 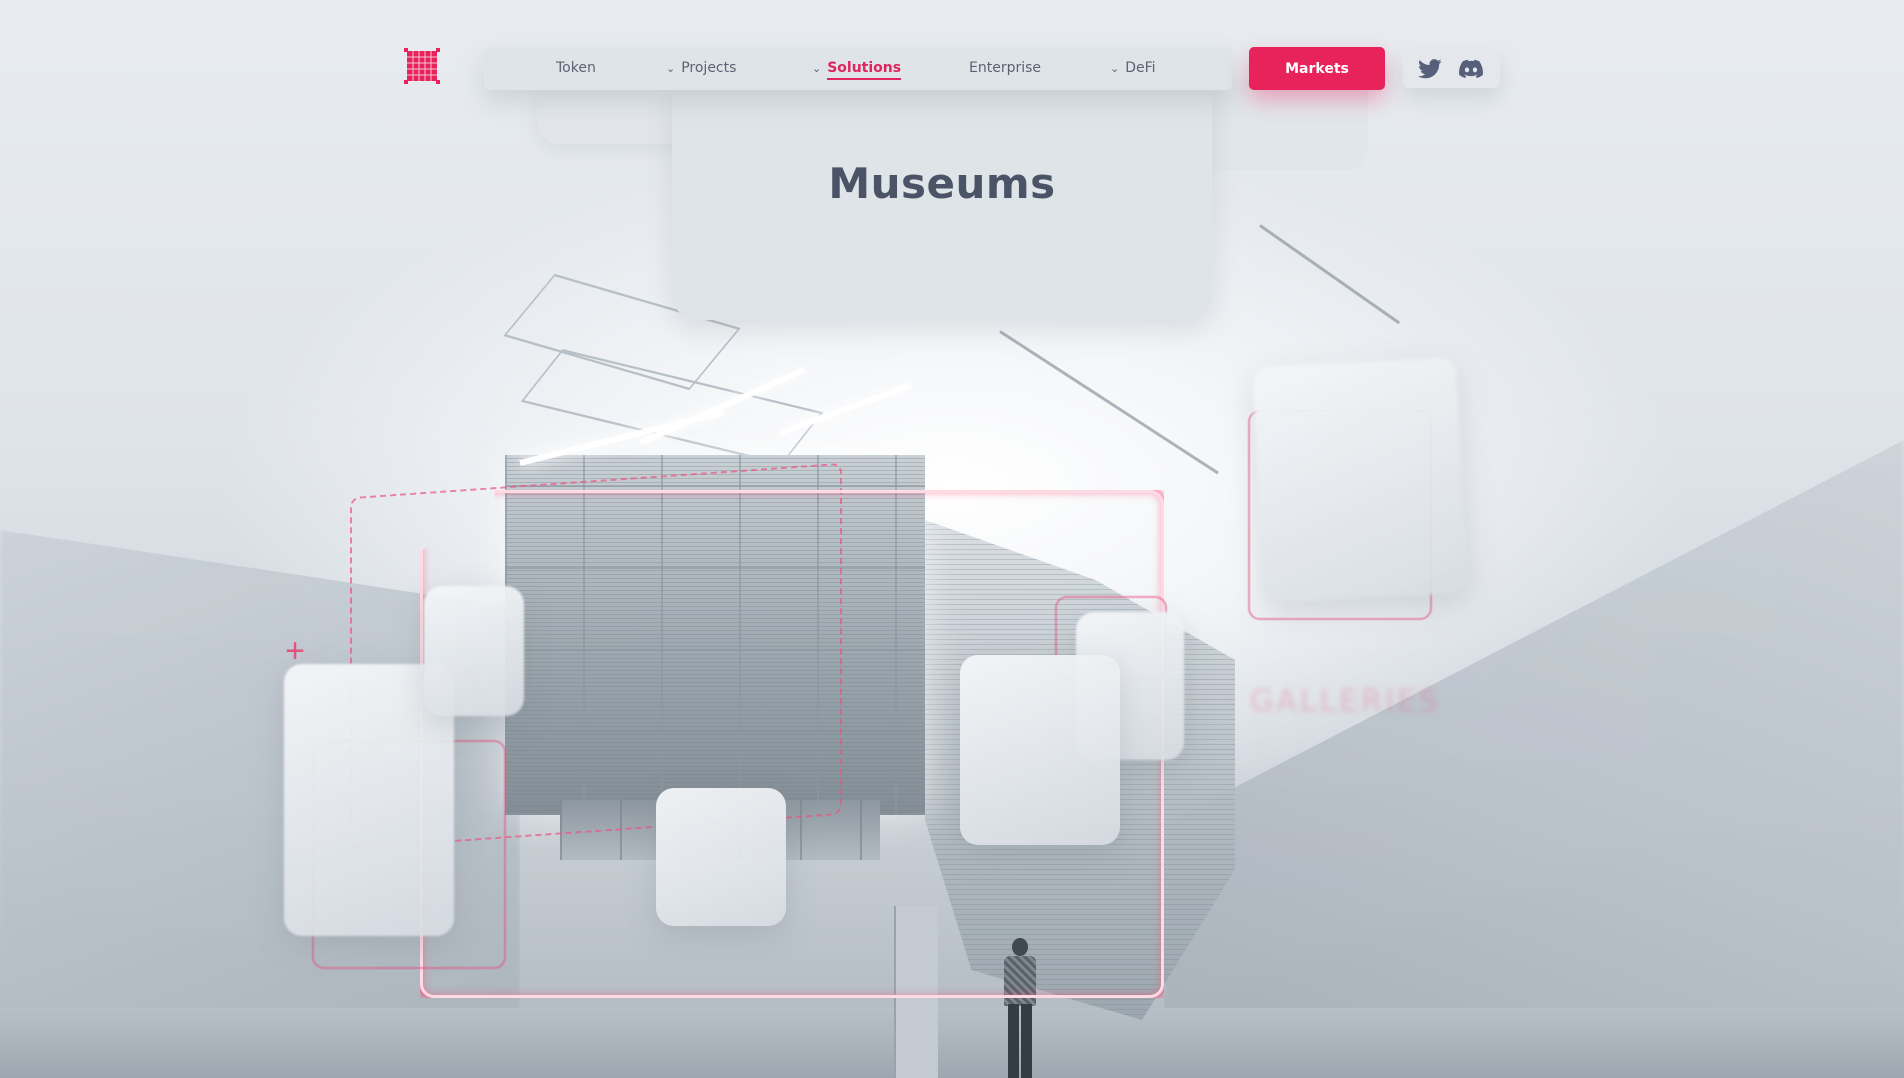 What do you see at coordinates (701, 68) in the screenshot?
I see `nav-item-projects: ⌄ Projects` at bounding box center [701, 68].